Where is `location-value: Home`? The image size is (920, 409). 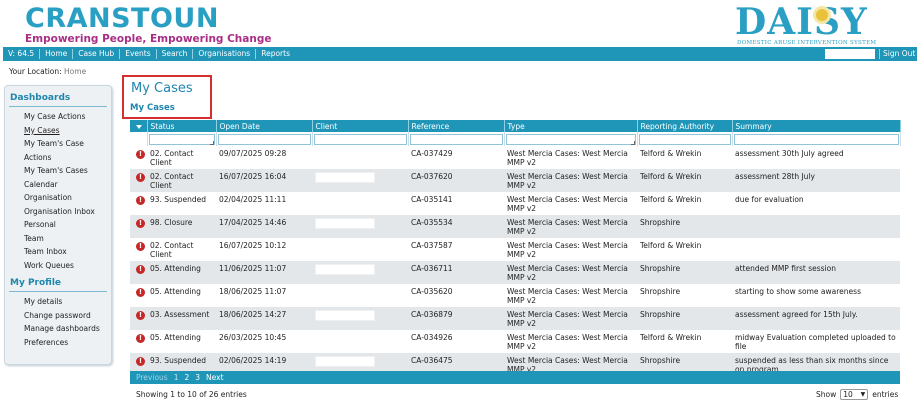 location-value: Home is located at coordinates (75, 71).